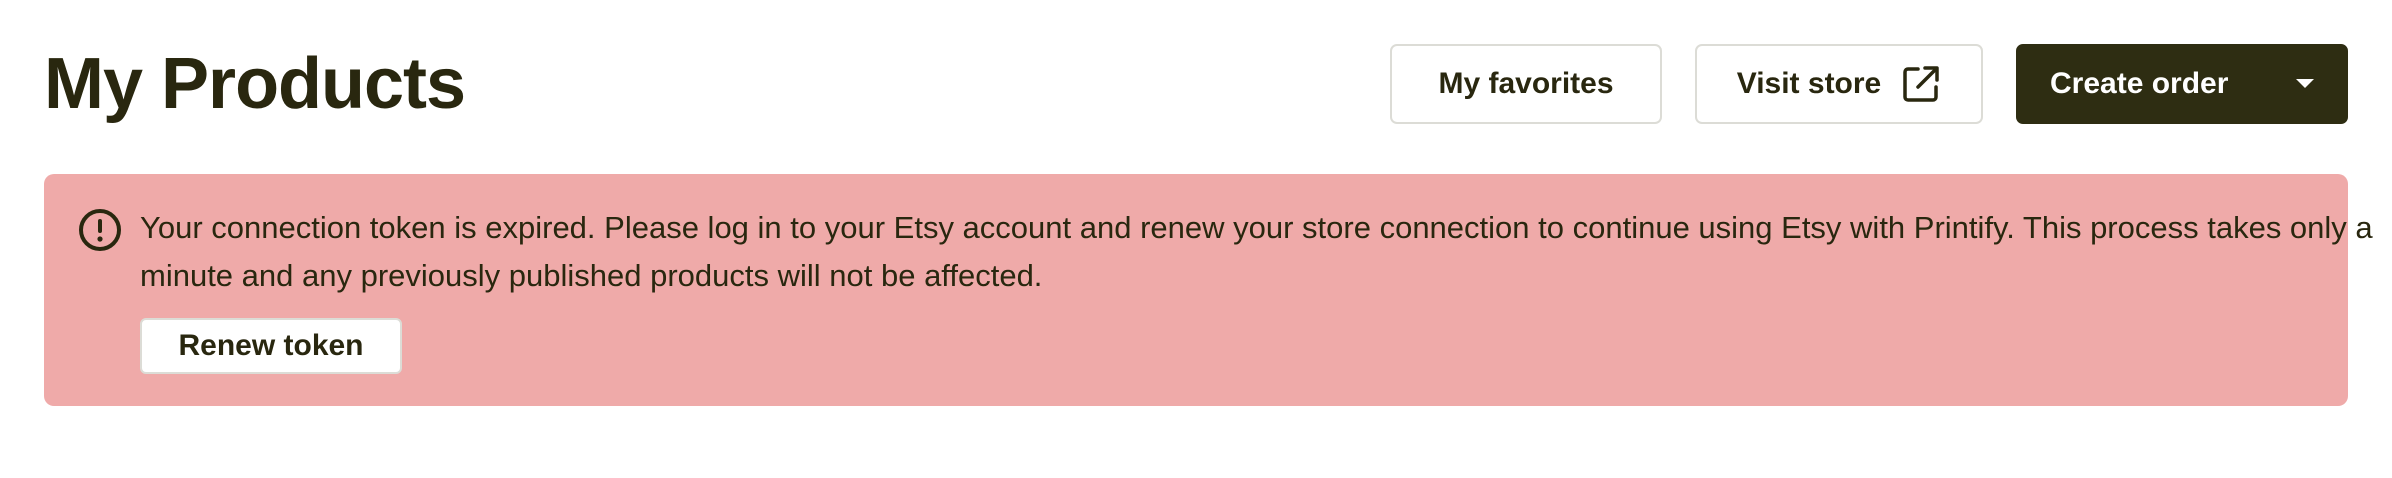 This screenshot has height=478, width=2392. I want to click on header-actions: My favorites Visit store Create order, so click(1869, 84).